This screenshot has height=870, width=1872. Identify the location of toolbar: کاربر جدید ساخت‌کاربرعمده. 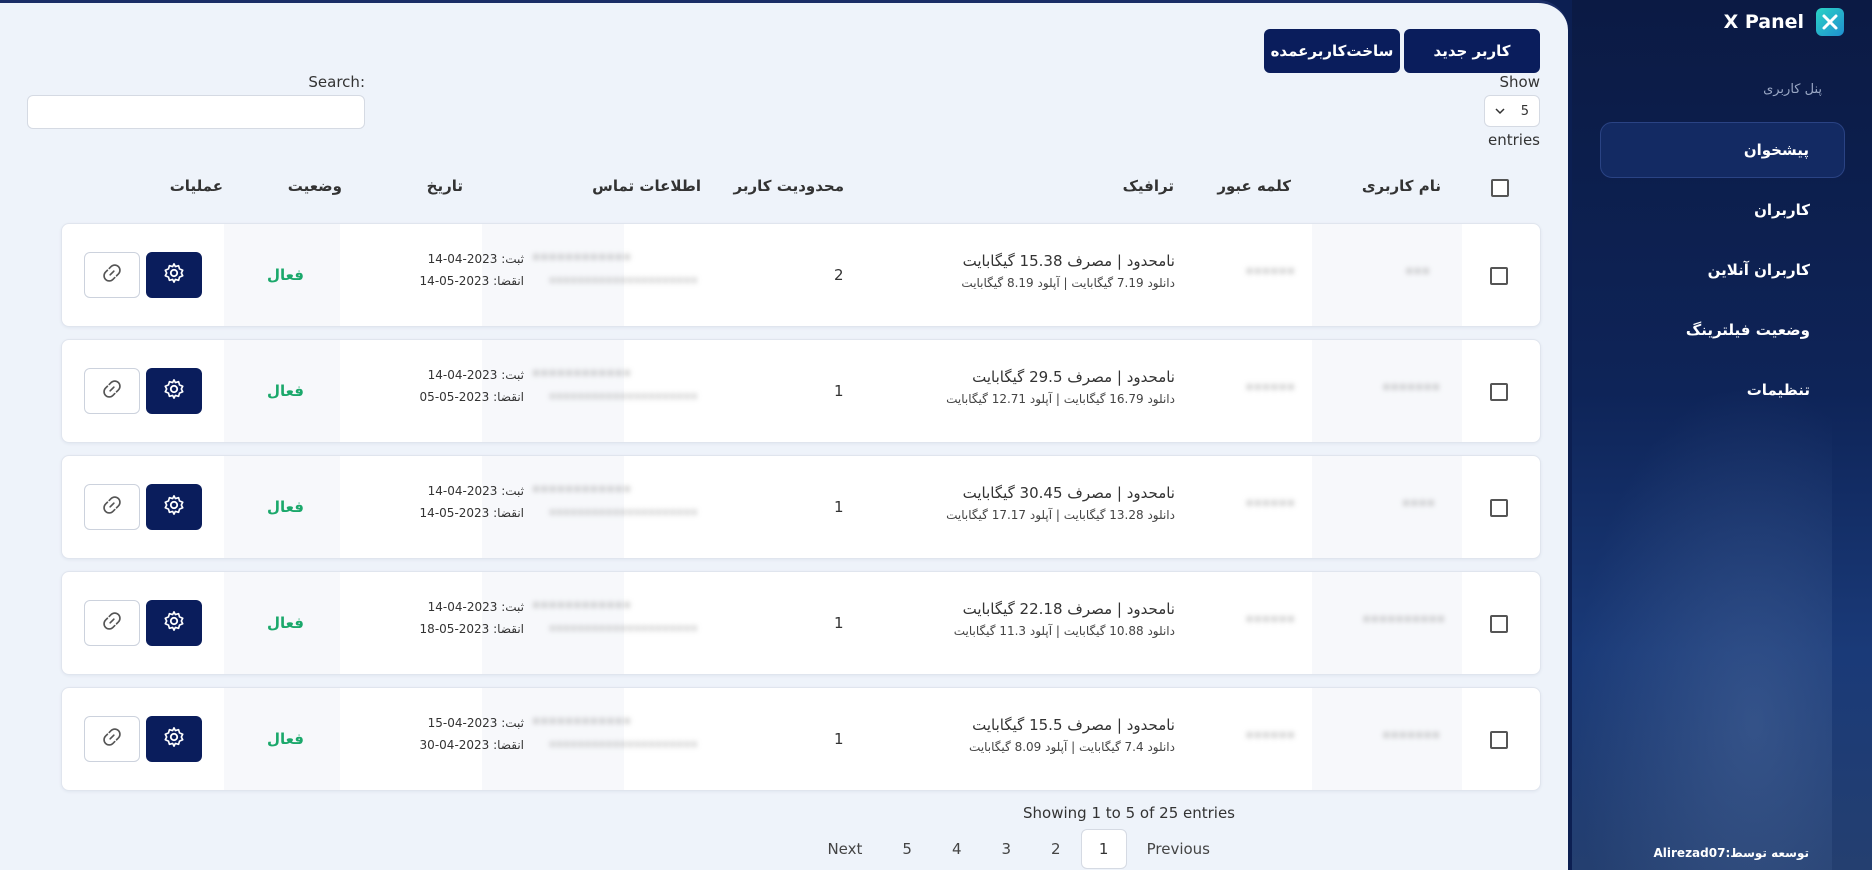
(1402, 51).